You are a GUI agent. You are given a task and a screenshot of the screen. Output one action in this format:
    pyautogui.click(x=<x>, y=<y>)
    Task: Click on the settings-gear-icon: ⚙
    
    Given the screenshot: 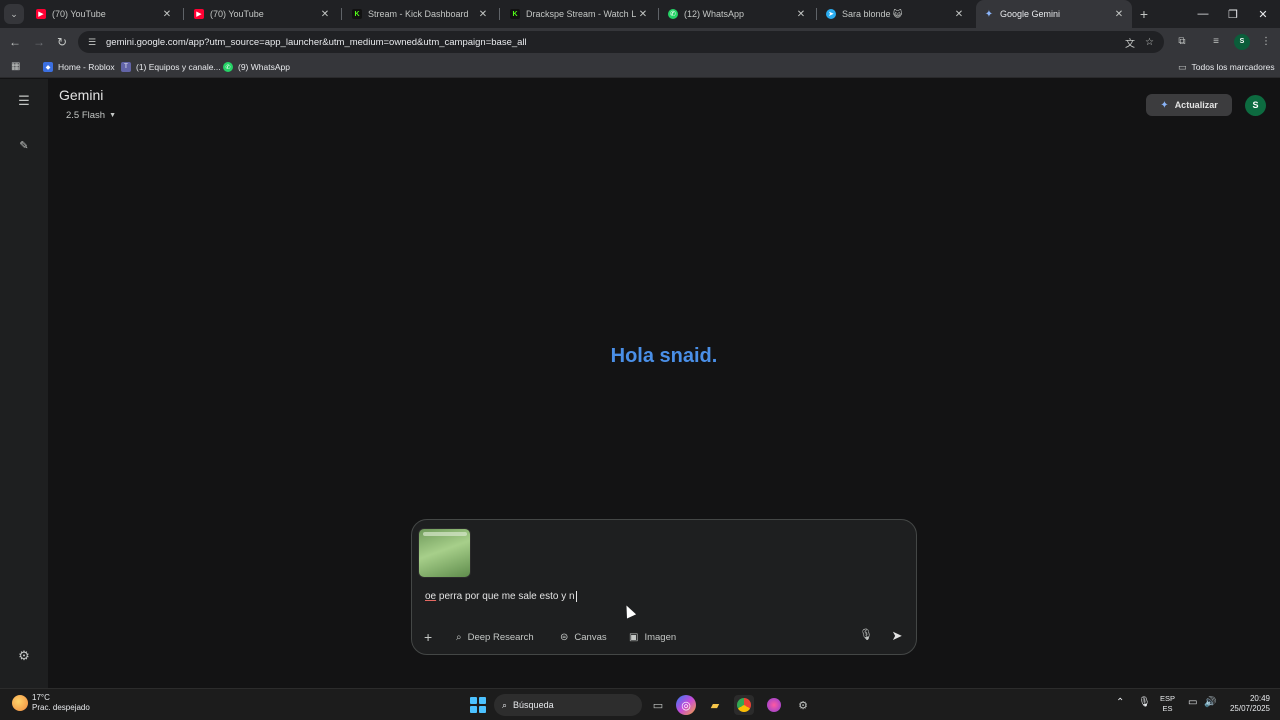 What is the action you would take?
    pyautogui.click(x=24, y=656)
    